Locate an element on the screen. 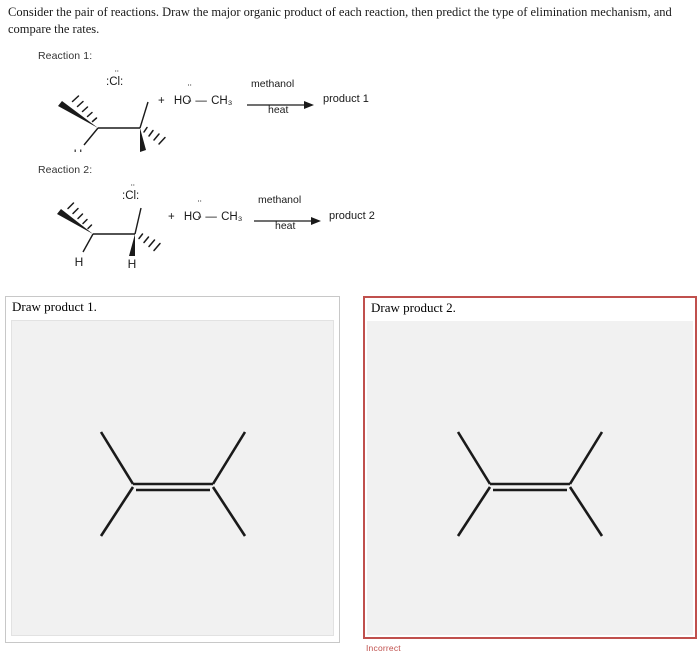 This screenshot has width=700, height=671. reaction-1-scheme: H is located at coordinates (220, 109).